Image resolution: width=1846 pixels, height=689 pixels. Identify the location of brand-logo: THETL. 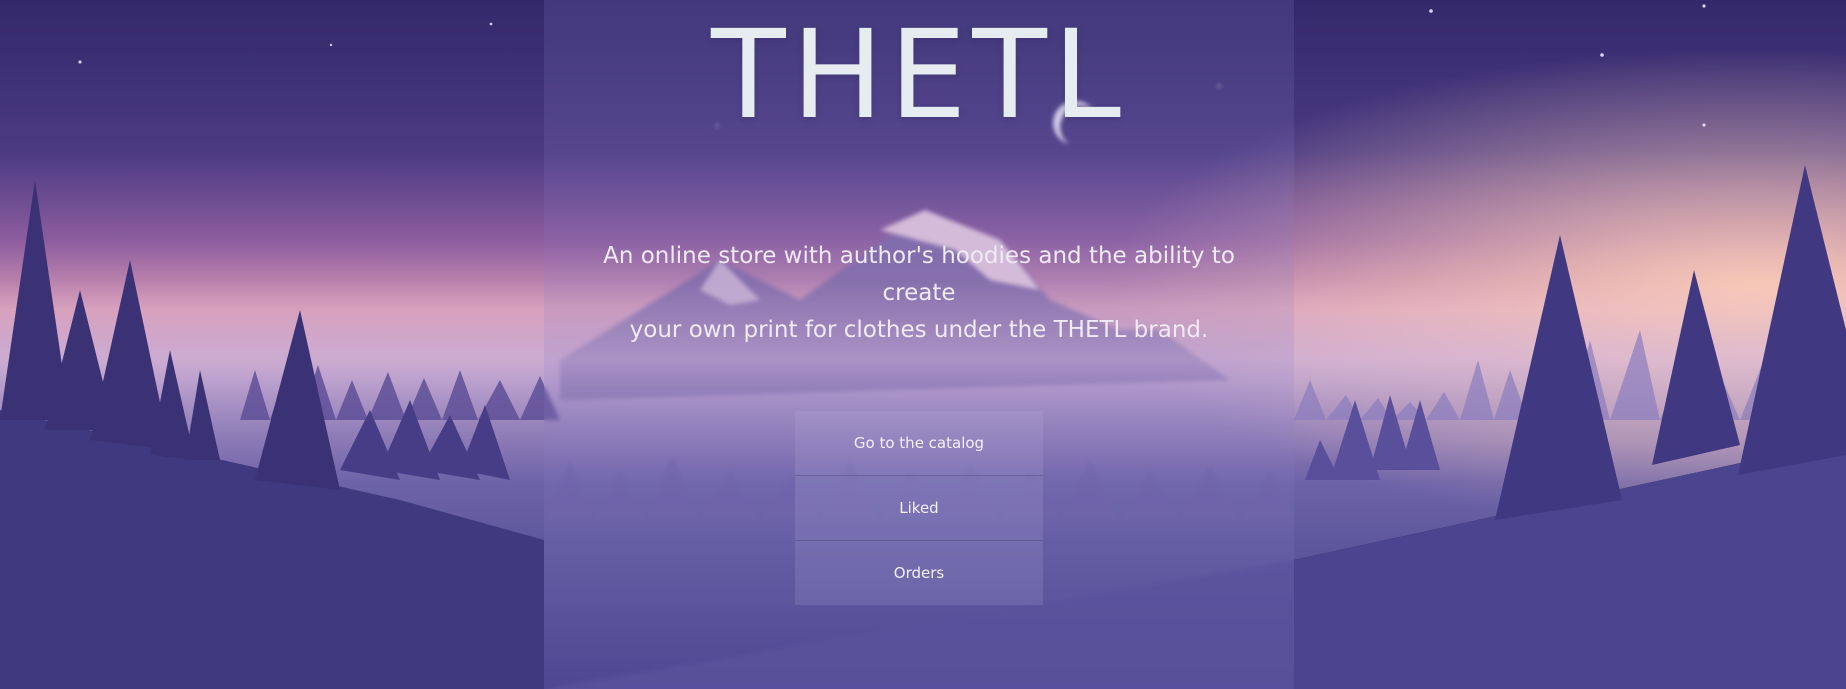
(919, 75).